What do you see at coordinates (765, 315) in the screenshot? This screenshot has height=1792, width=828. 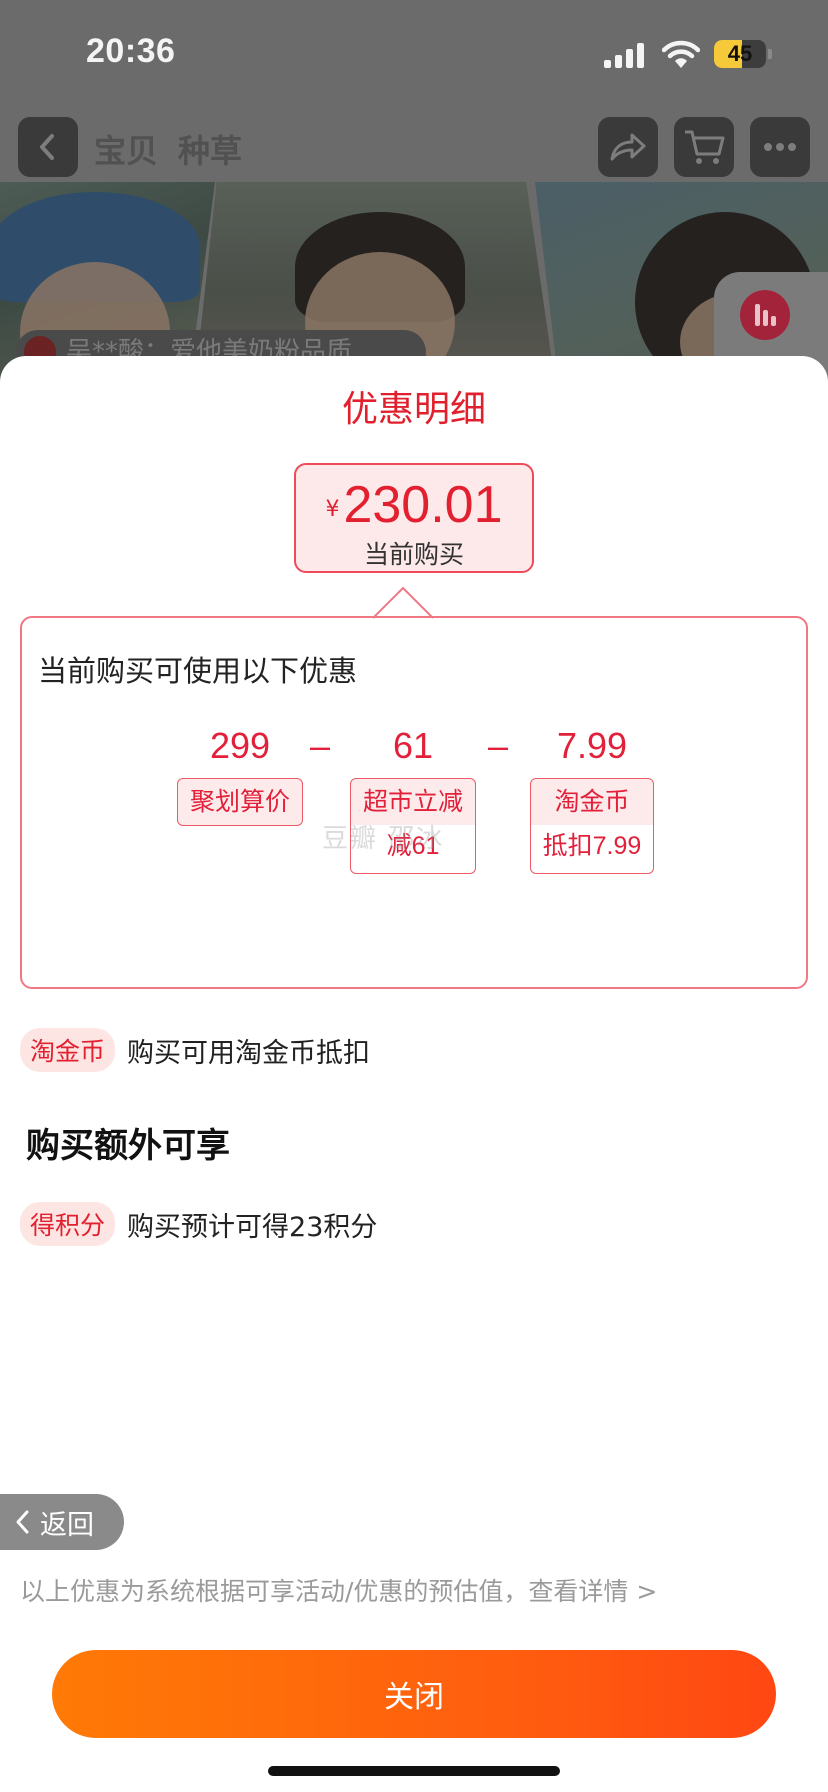 I see `bar-chart-icon` at bounding box center [765, 315].